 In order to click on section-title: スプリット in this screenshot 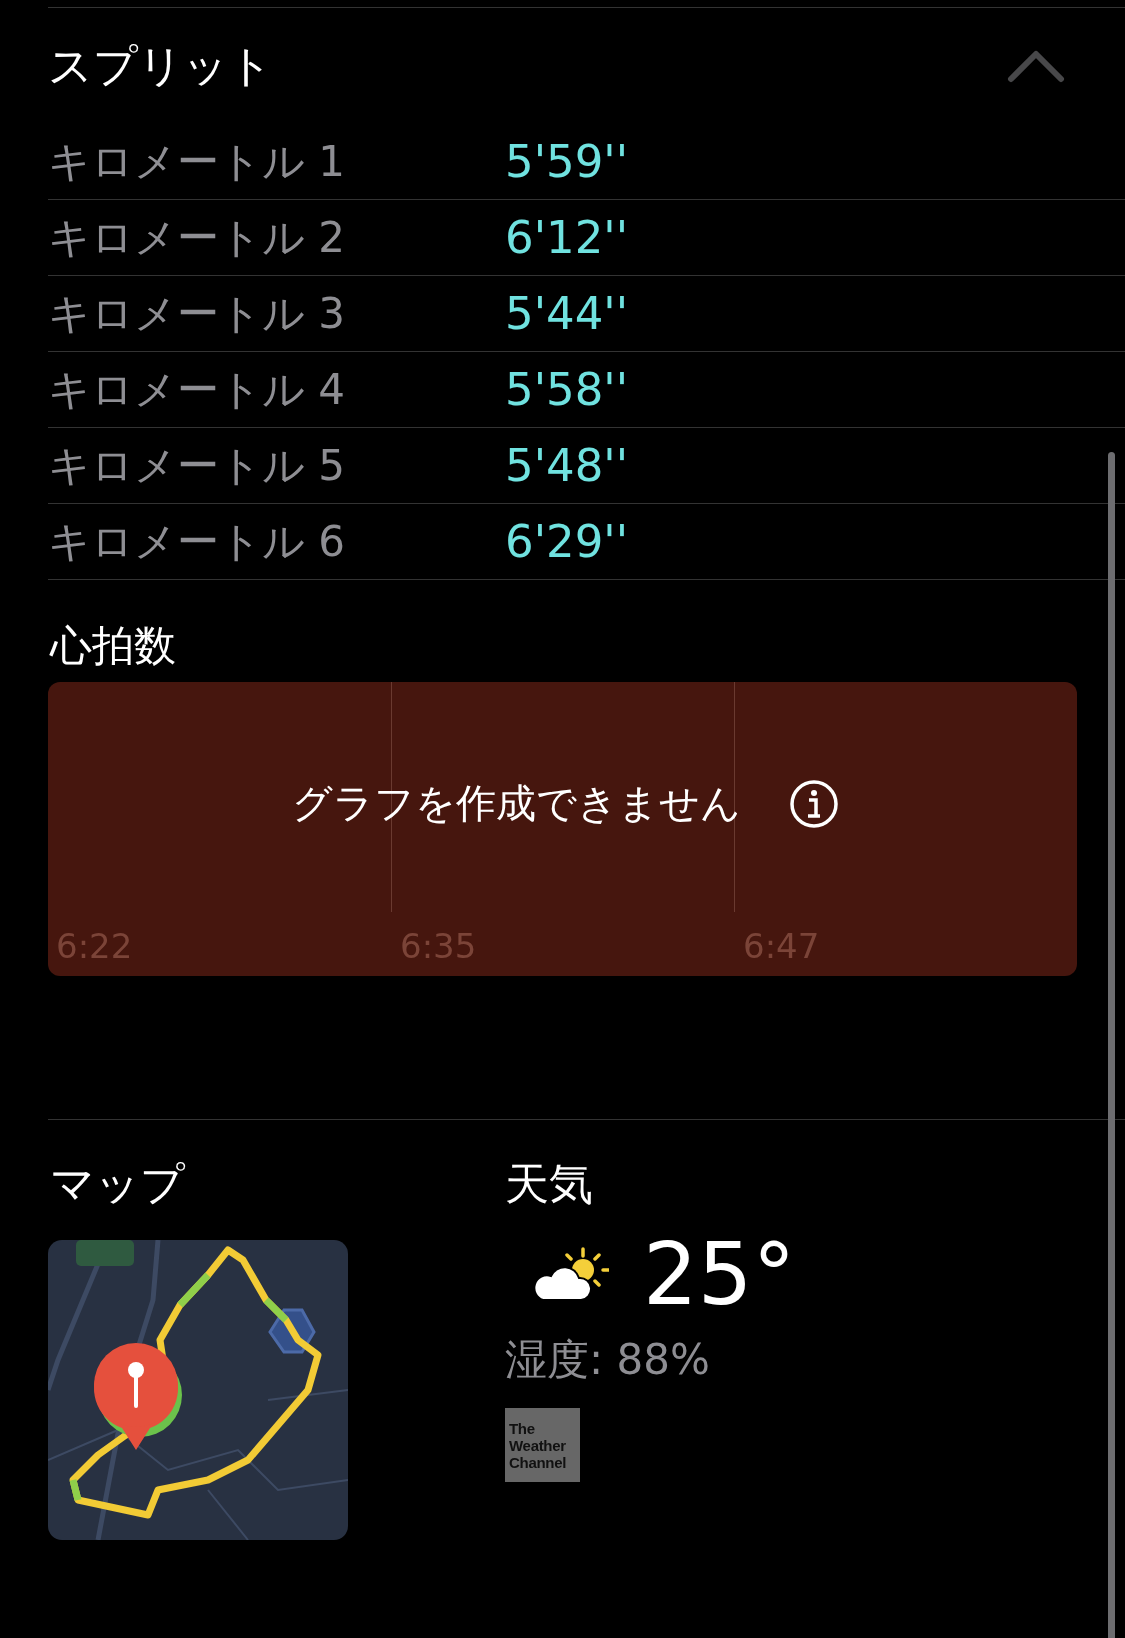, I will do `click(160, 65)`.